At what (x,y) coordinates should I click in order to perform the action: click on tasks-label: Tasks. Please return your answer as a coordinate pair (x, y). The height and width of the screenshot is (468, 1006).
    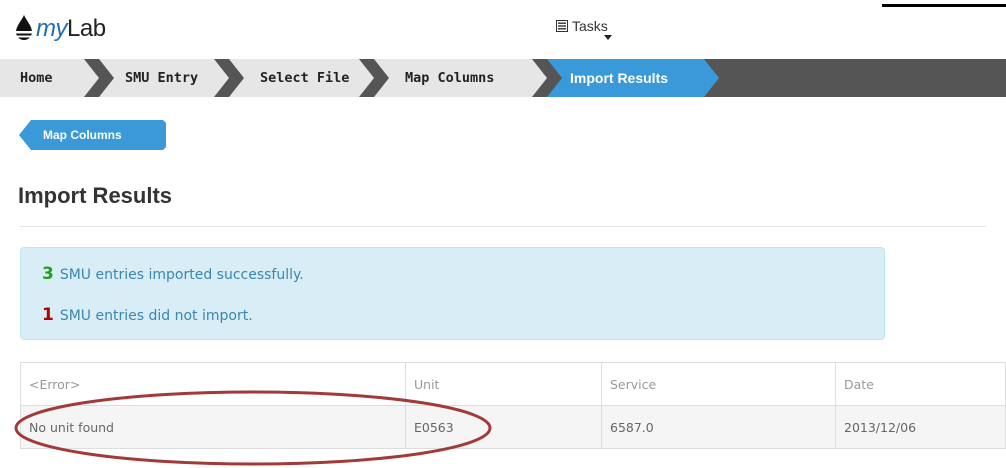
    Looking at the image, I should click on (590, 26).